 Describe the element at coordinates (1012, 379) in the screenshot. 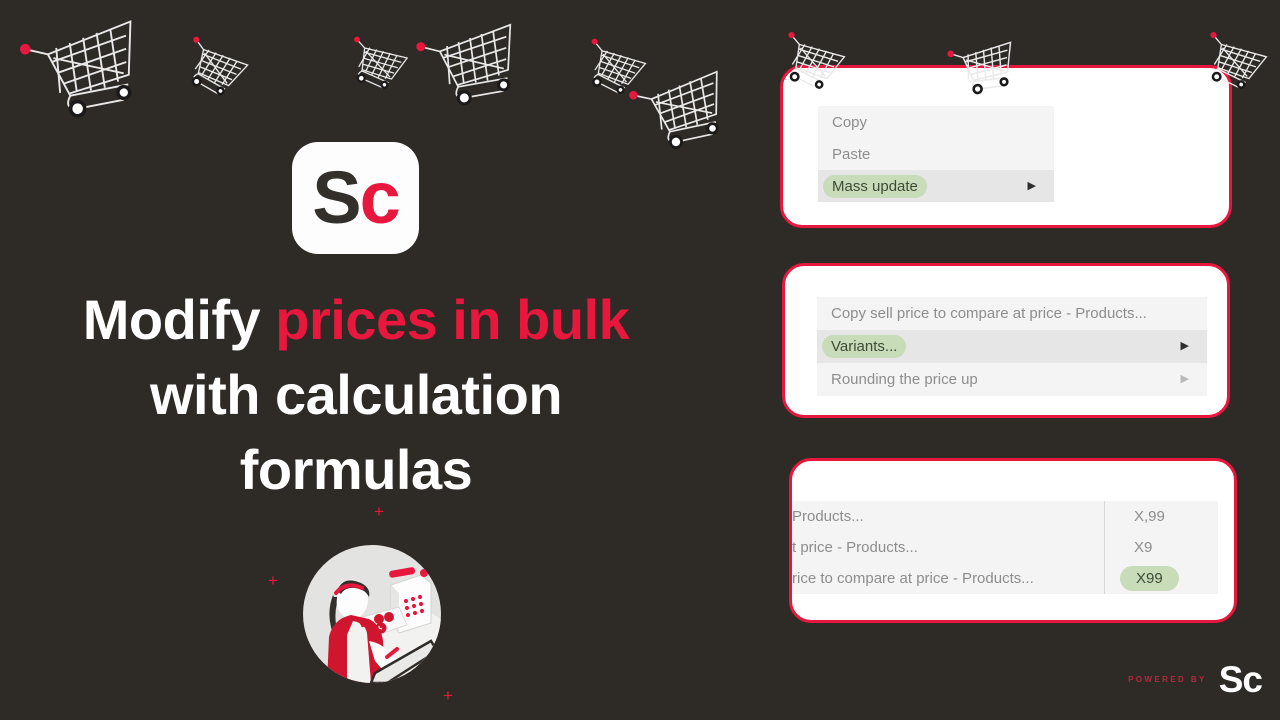

I see `submenu-item-rounding: Rounding the price up ▶` at that location.